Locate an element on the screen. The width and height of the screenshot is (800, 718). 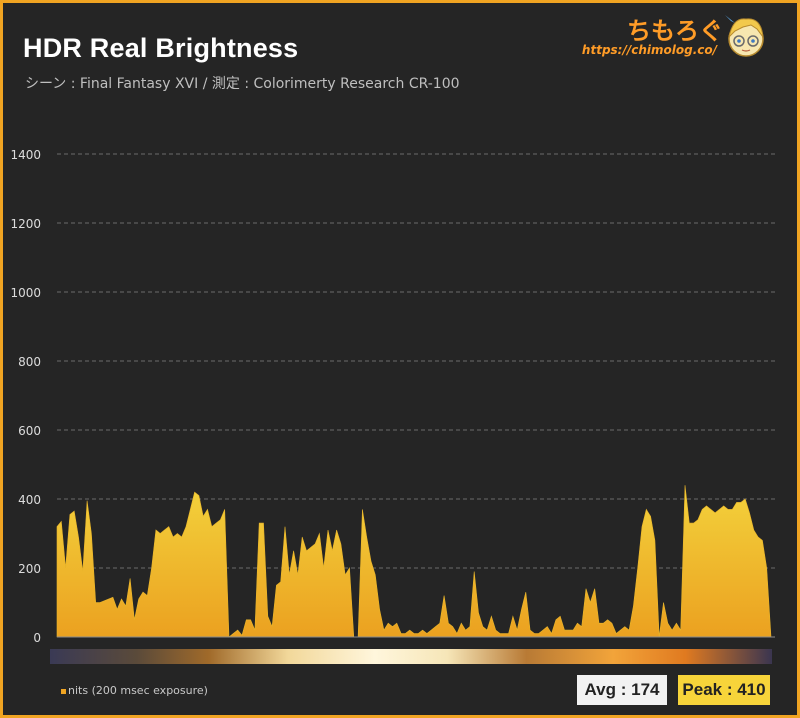
y-tick-label: 1400 is located at coordinates (25, 155).